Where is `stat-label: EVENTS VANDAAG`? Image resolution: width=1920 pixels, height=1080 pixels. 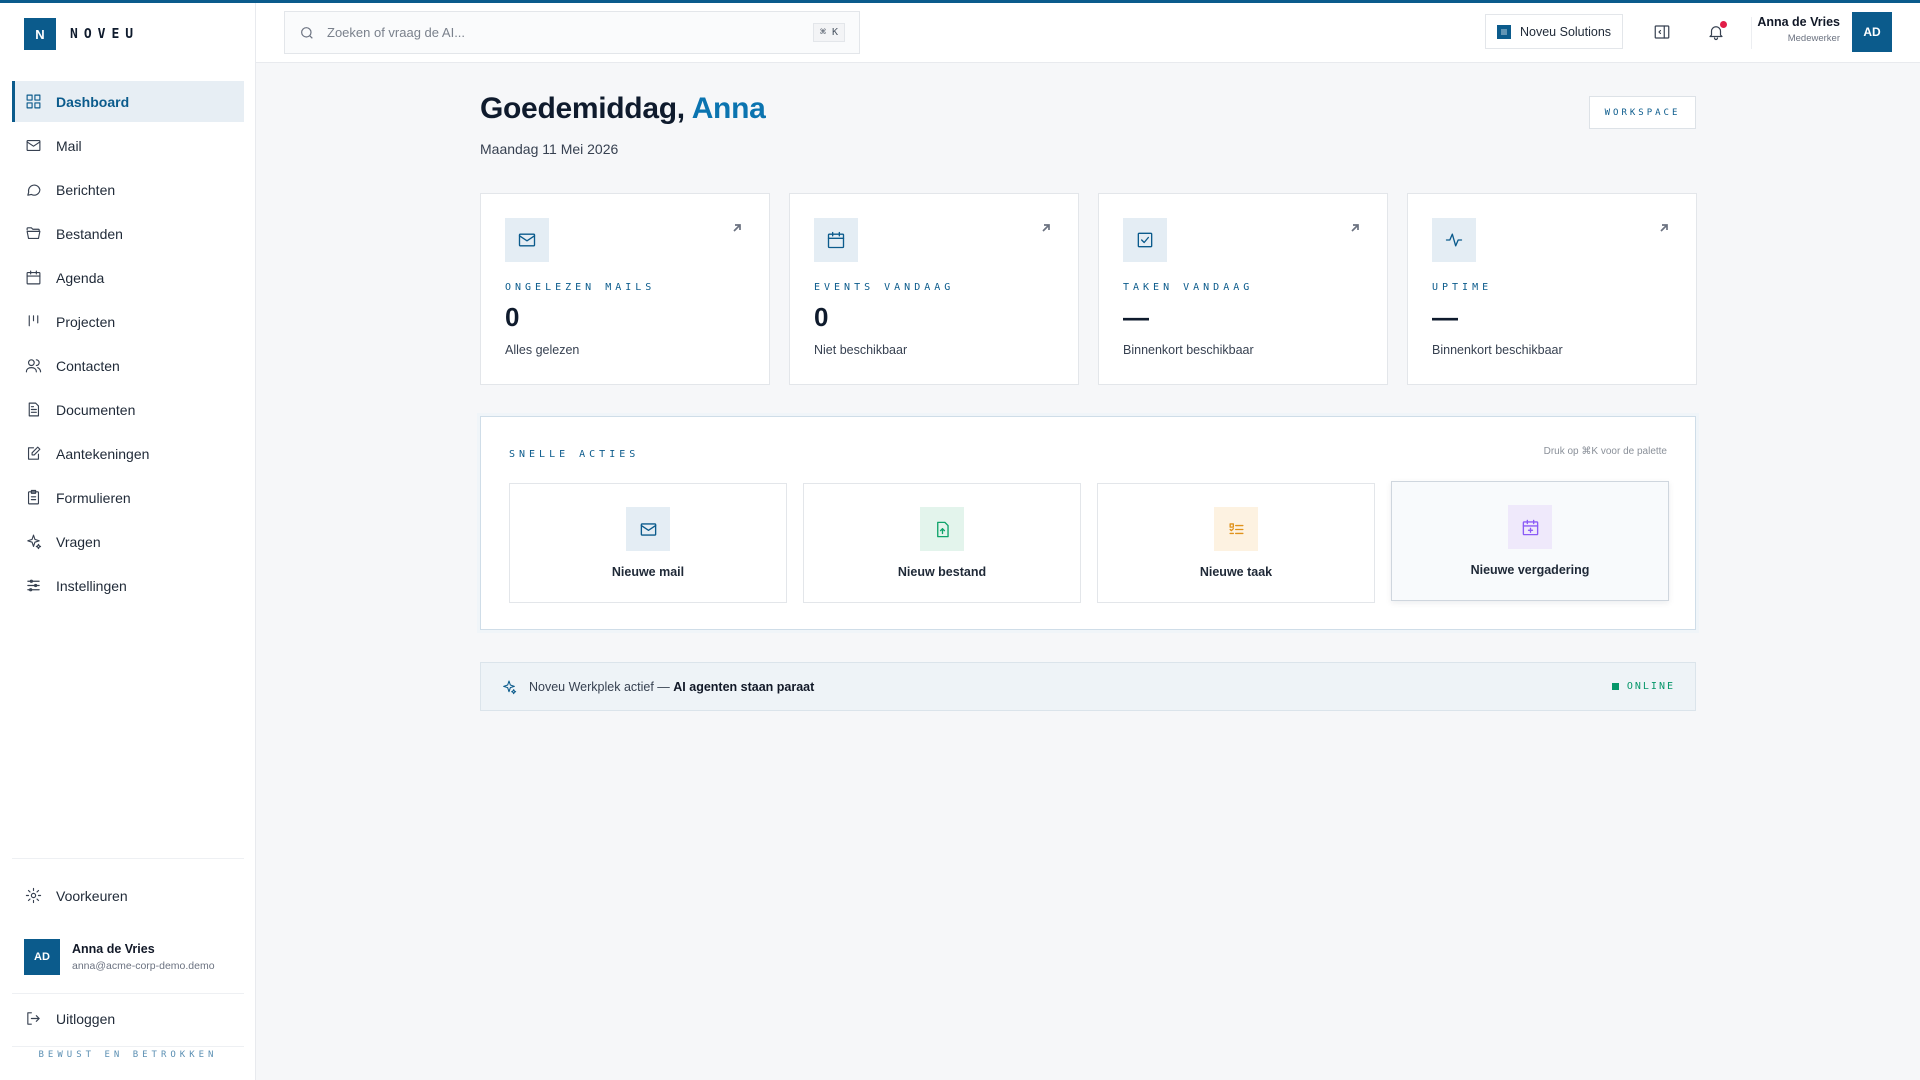 stat-label: EVENTS VANDAAG is located at coordinates (884, 287).